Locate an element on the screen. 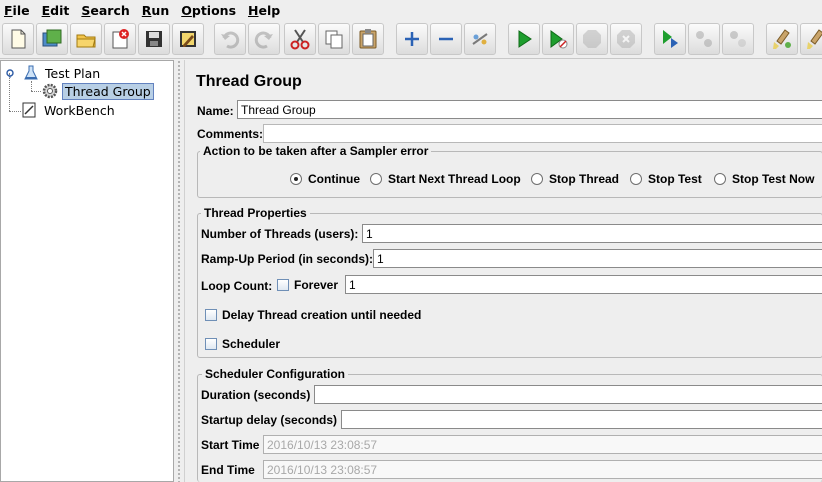  tree-item-label: Thread Group is located at coordinates (108, 91).